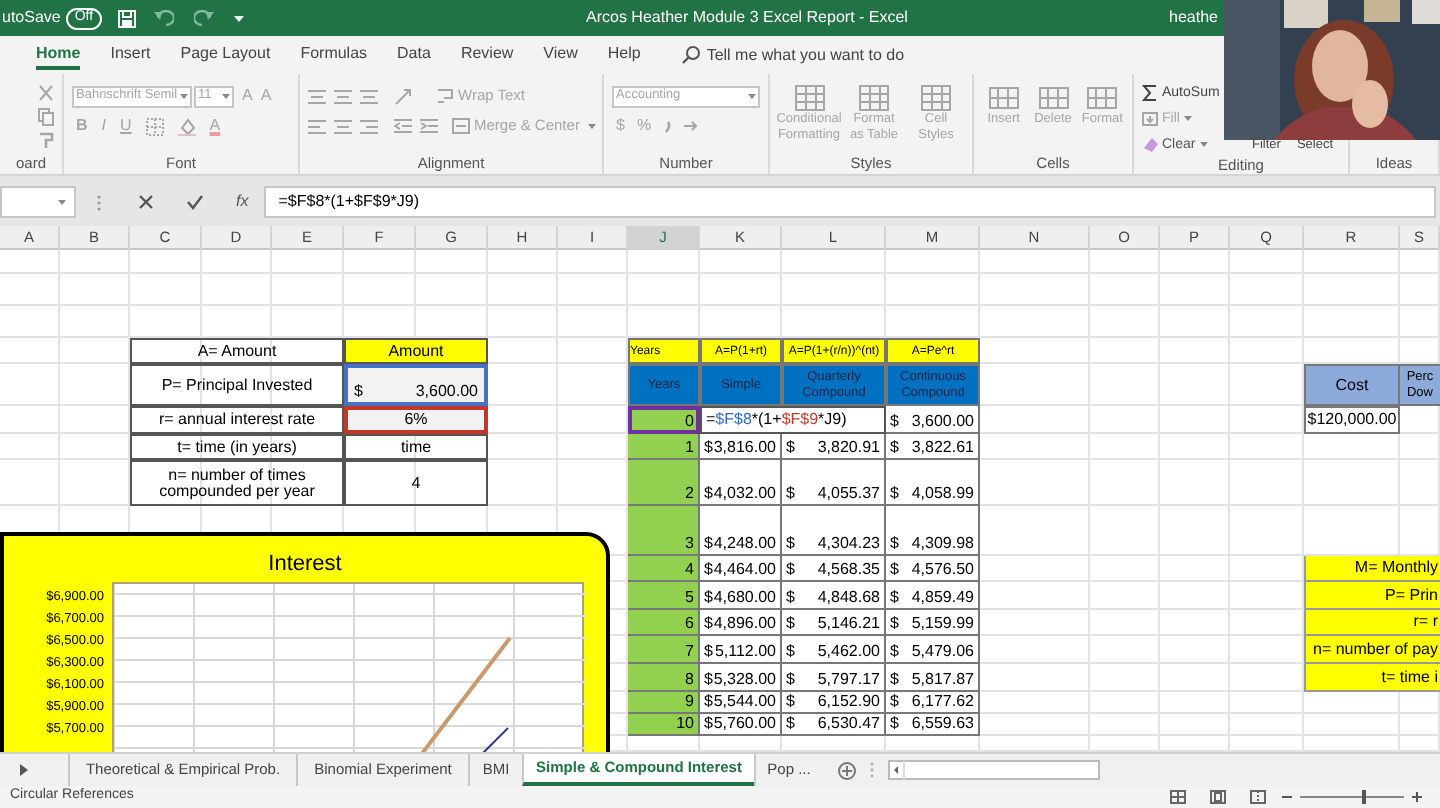 The width and height of the screenshot is (1440, 808). I want to click on redo-icon, so click(203, 18).